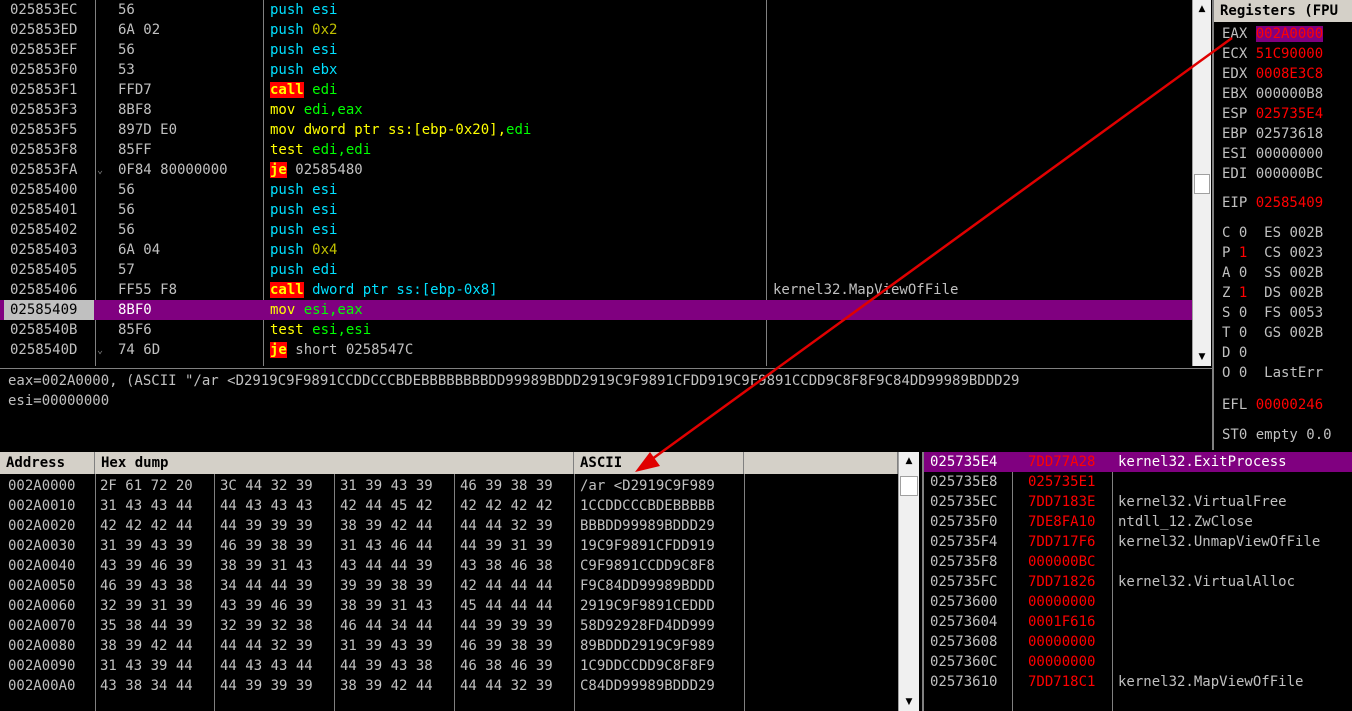 Image resolution: width=1352 pixels, height=711 pixels. Describe the element at coordinates (1289, 134) in the screenshot. I see `register-value: 02573618` at that location.